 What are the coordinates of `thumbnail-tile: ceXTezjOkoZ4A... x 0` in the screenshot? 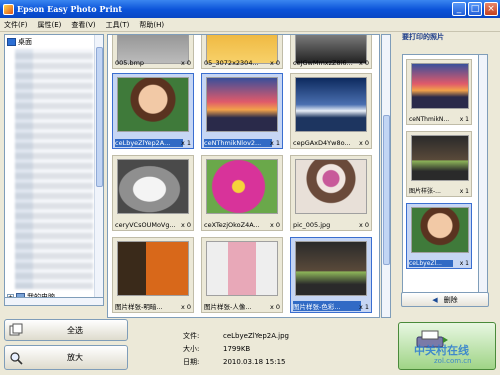 It's located at (242, 193).